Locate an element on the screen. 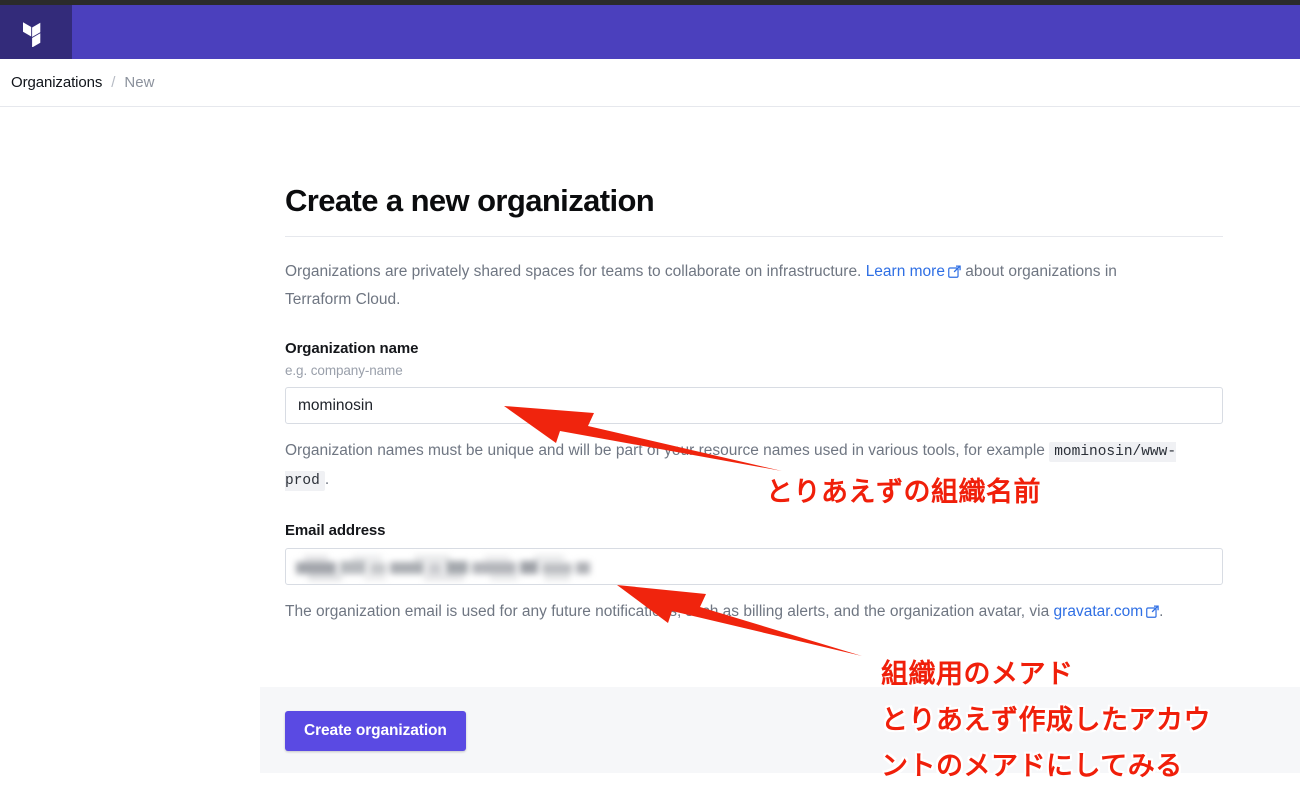 The height and width of the screenshot is (810, 1300). organization-name-label: Organization name is located at coordinates (352, 349).